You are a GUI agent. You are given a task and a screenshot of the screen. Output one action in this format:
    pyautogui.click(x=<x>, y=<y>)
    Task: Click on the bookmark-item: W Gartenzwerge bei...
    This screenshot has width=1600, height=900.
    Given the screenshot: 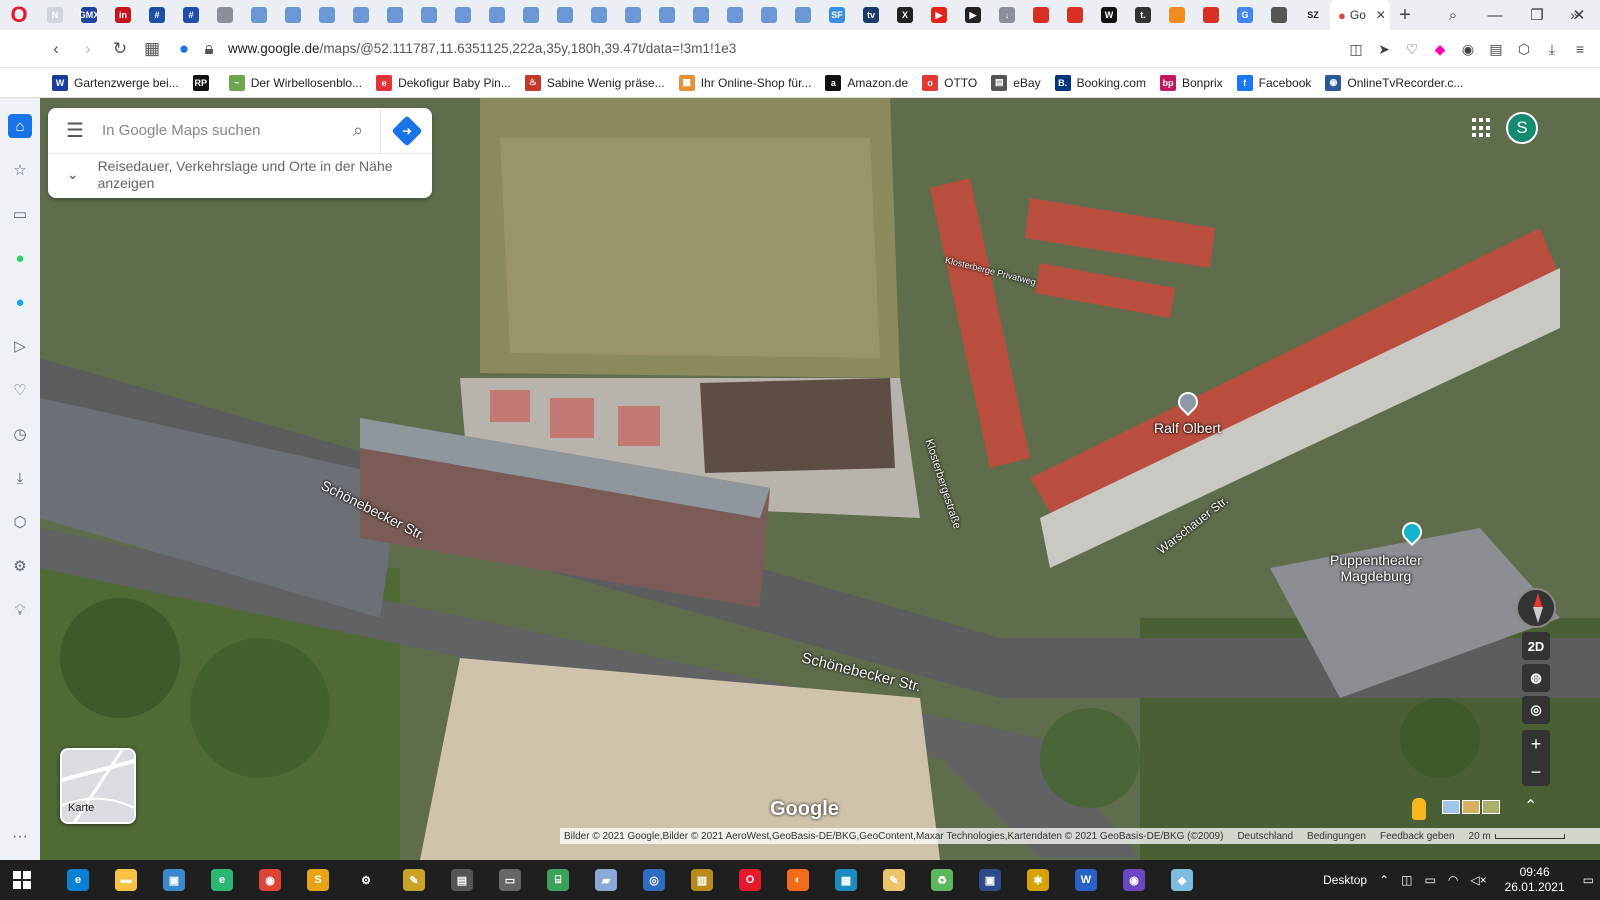 What is the action you would take?
    pyautogui.click(x=115, y=82)
    